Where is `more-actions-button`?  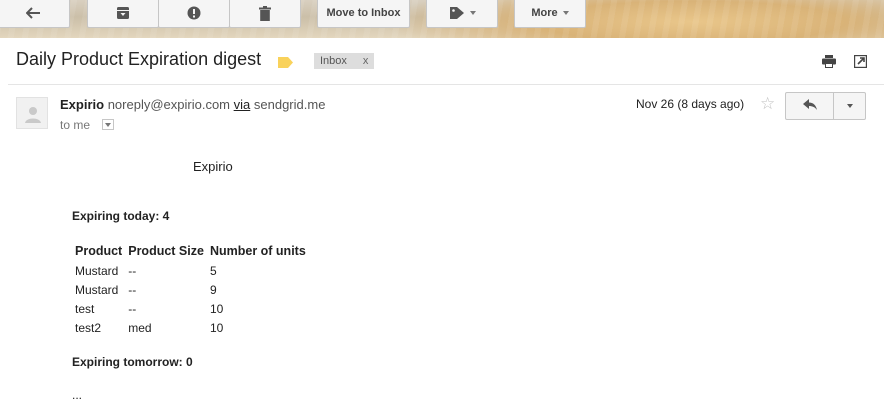
more-actions-button is located at coordinates (849, 106).